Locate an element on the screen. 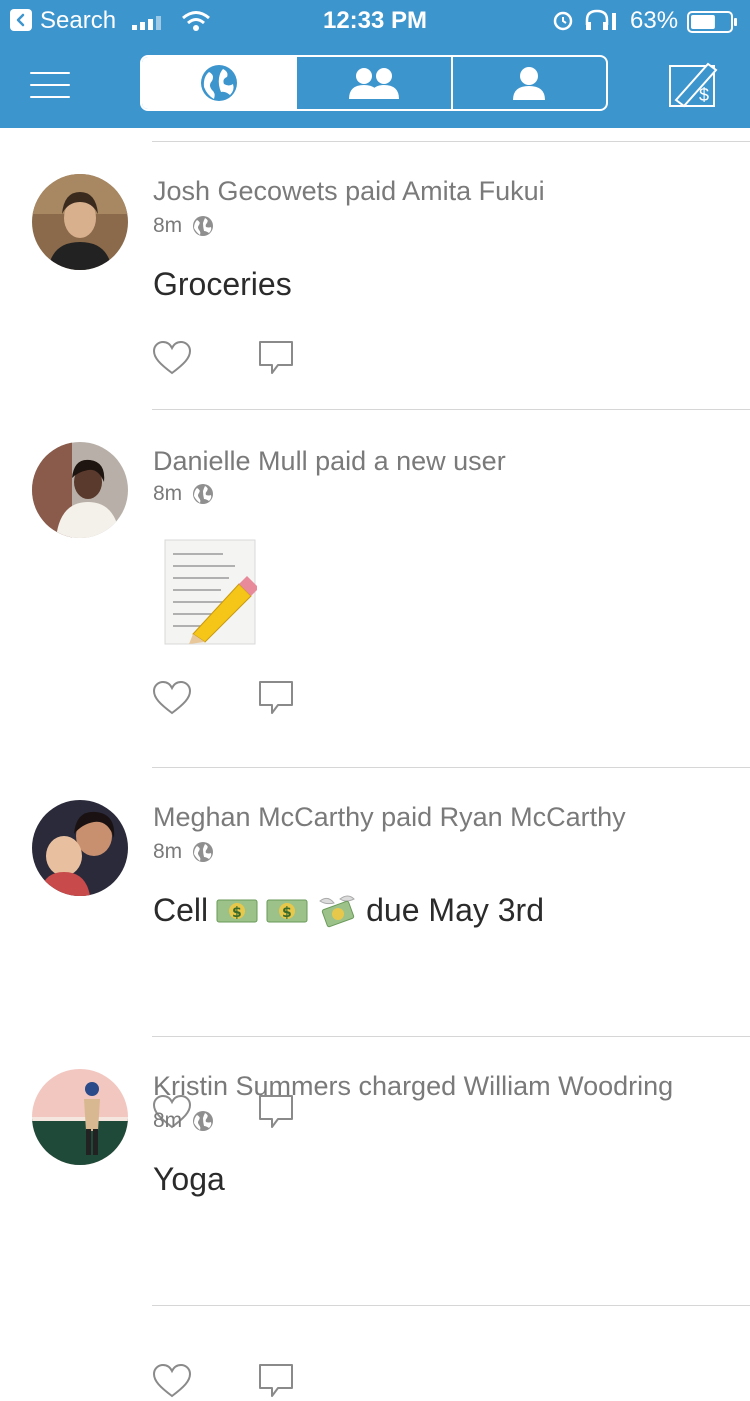  pay-or-request-button: $ is located at coordinates (694, 84).